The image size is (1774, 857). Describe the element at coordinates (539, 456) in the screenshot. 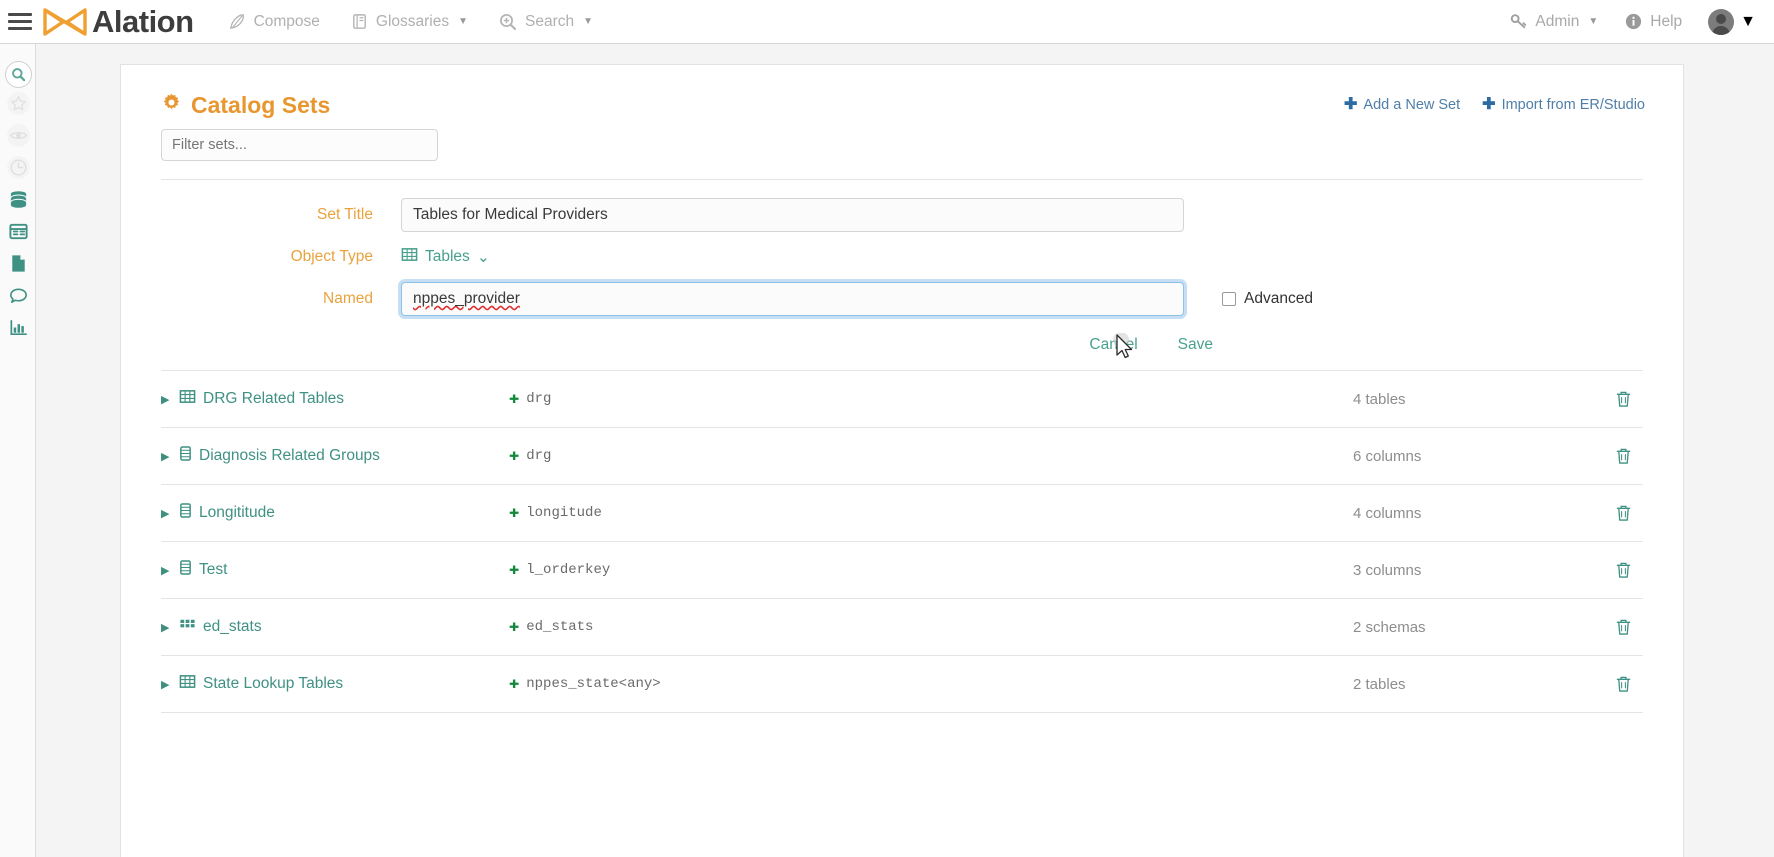

I see `set-query-text: drg` at that location.